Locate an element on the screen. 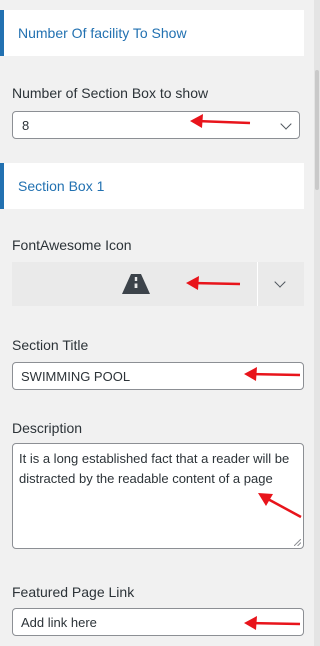 This screenshot has height=646, width=320. section-title-value: SWIMMING POOL is located at coordinates (76, 376).